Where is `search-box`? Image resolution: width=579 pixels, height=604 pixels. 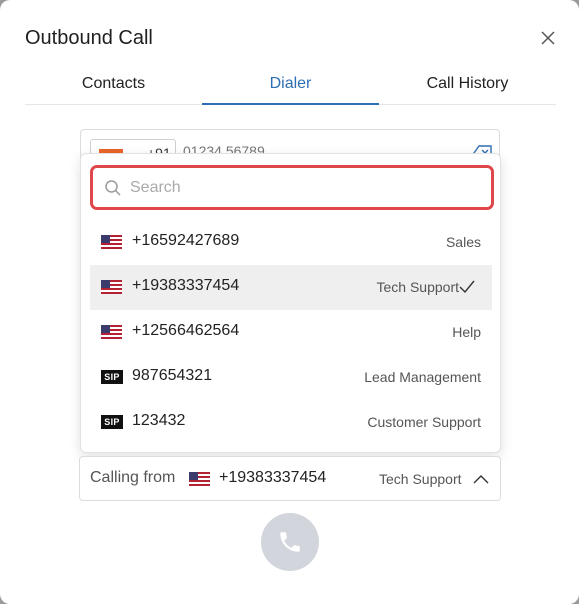
search-box is located at coordinates (292, 187).